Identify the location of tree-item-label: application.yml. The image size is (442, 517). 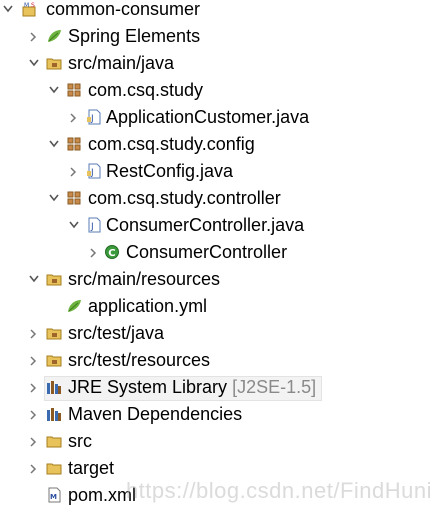
(148, 306).